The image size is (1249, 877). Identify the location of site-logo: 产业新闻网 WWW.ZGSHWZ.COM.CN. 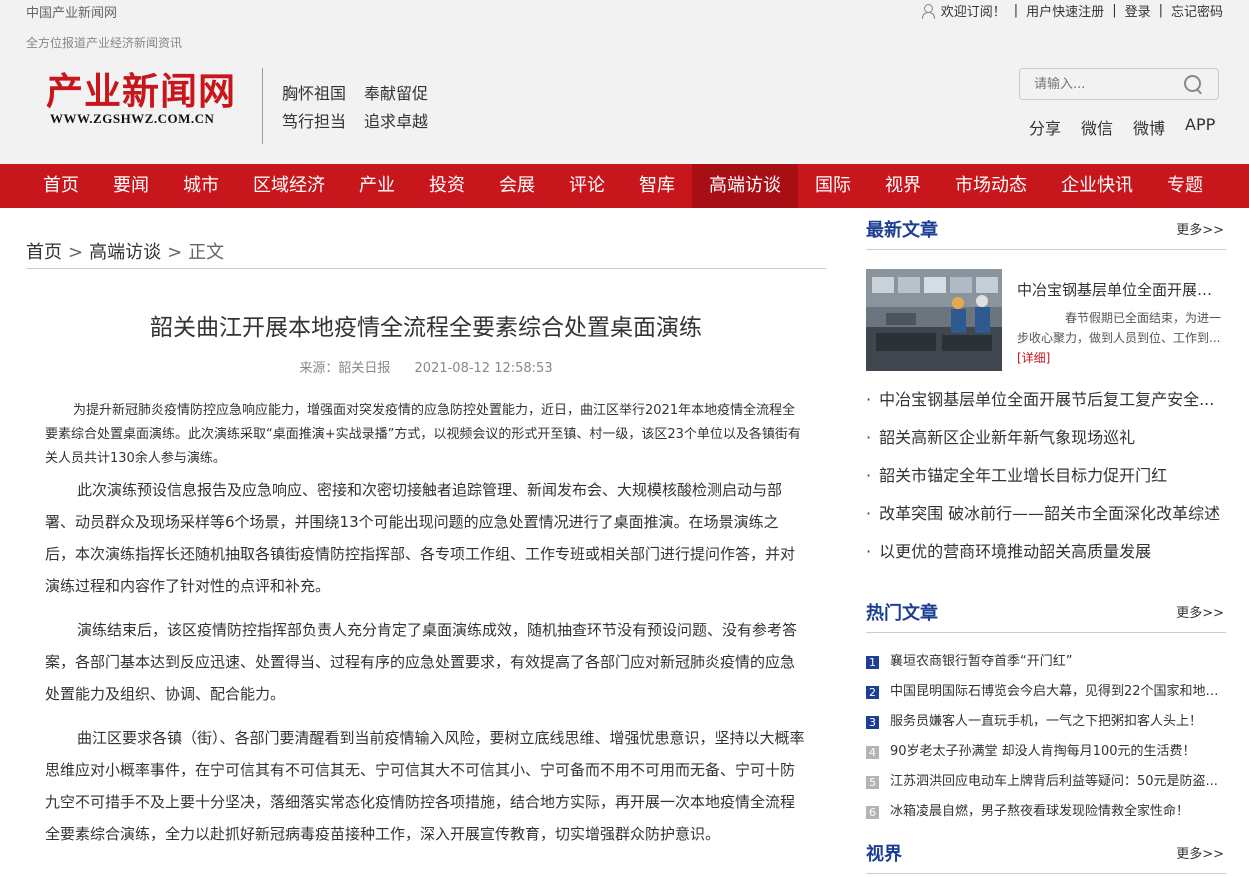
(141, 99).